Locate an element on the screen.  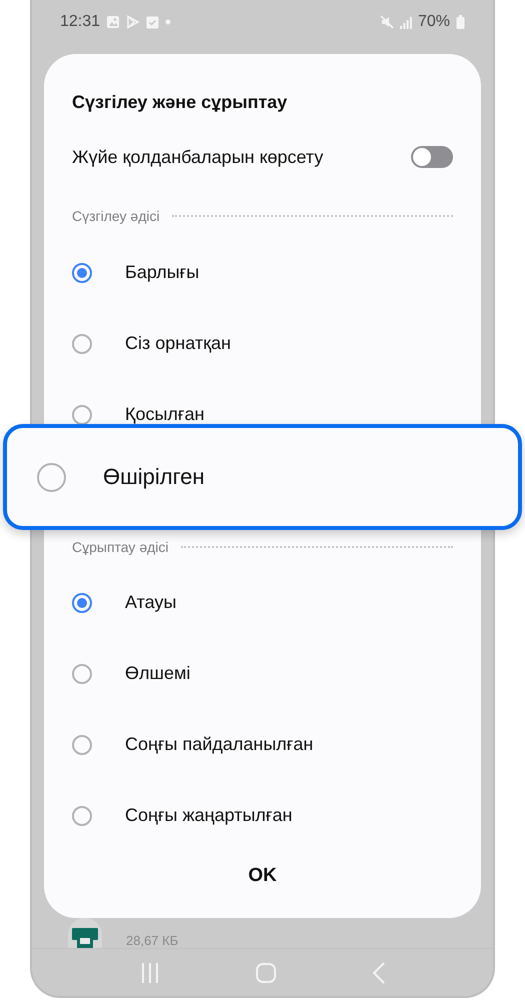
option-label: Сіз орнатқан is located at coordinates (178, 343).